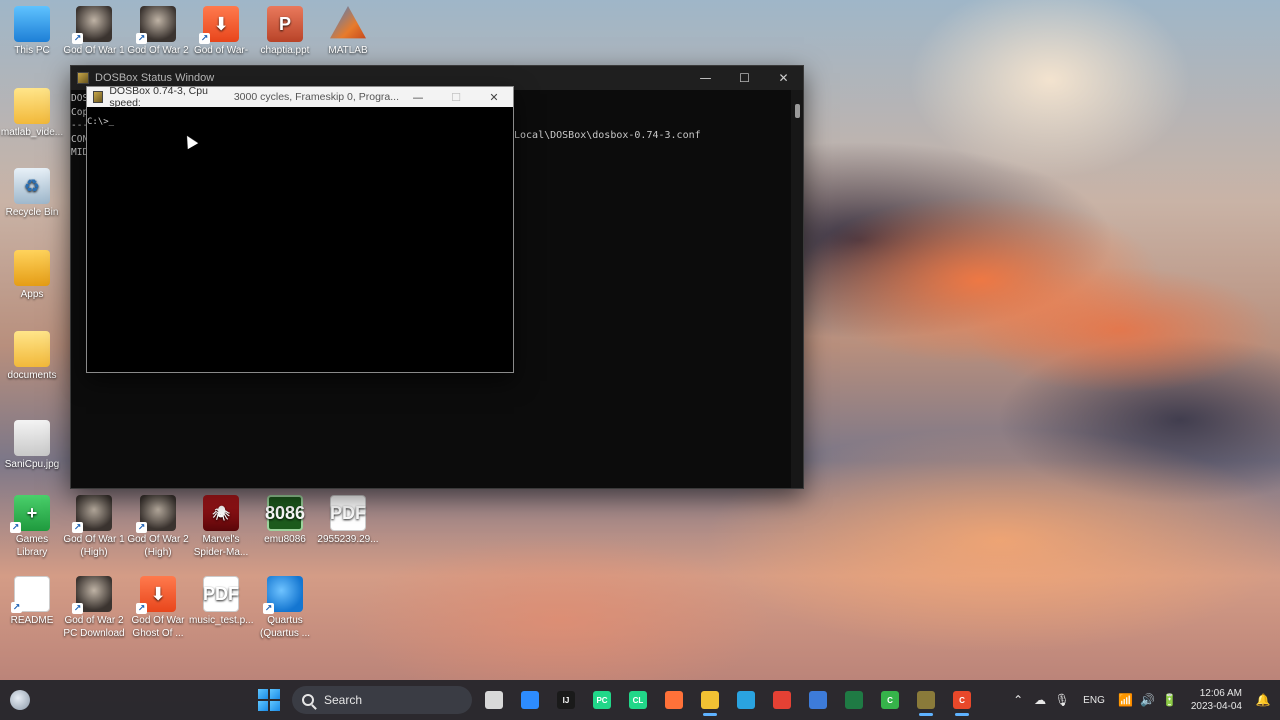  Describe the element at coordinates (607, 135) in the screenshot. I see `config-path-text: Local\DOSBox\dosbox-0.74-3.conf` at that location.